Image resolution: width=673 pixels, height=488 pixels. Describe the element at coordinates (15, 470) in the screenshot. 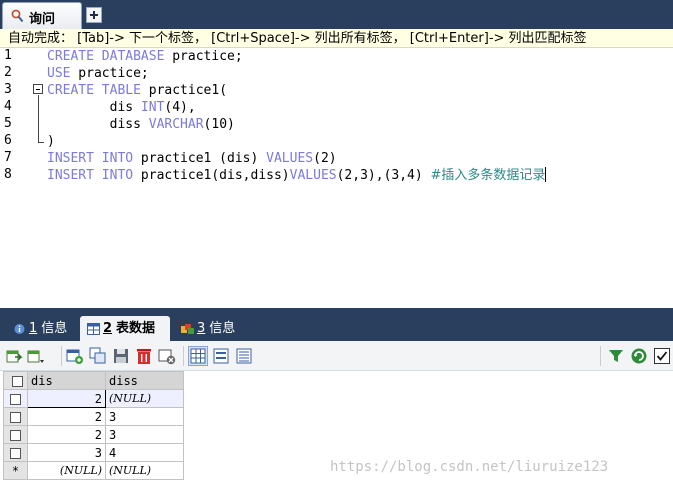

I see `new-row-marker: *` at that location.